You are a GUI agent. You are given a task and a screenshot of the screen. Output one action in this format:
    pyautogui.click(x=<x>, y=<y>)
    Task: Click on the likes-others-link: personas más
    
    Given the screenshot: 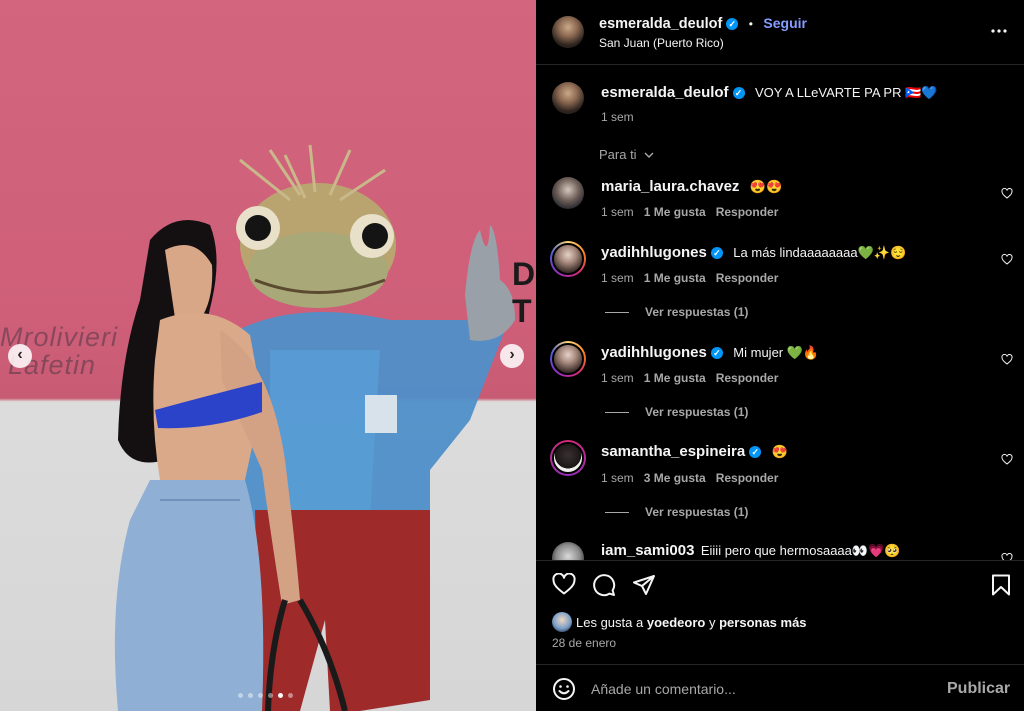 What is the action you would take?
    pyautogui.click(x=762, y=622)
    